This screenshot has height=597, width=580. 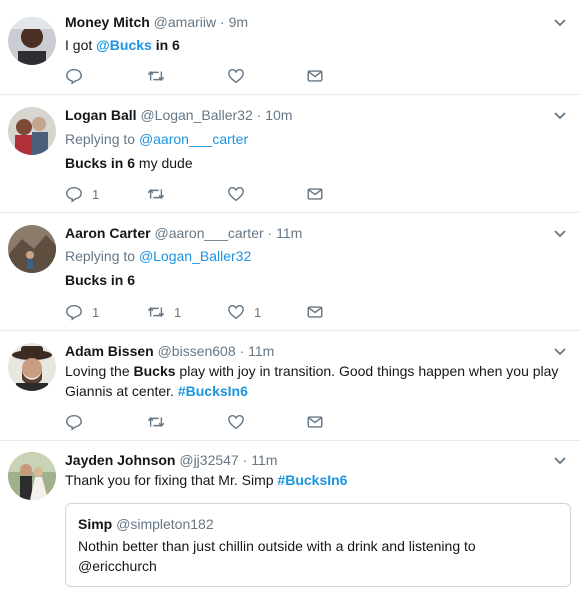 What do you see at coordinates (195, 256) in the screenshot?
I see `mention-link: @Logan_Baller32` at bounding box center [195, 256].